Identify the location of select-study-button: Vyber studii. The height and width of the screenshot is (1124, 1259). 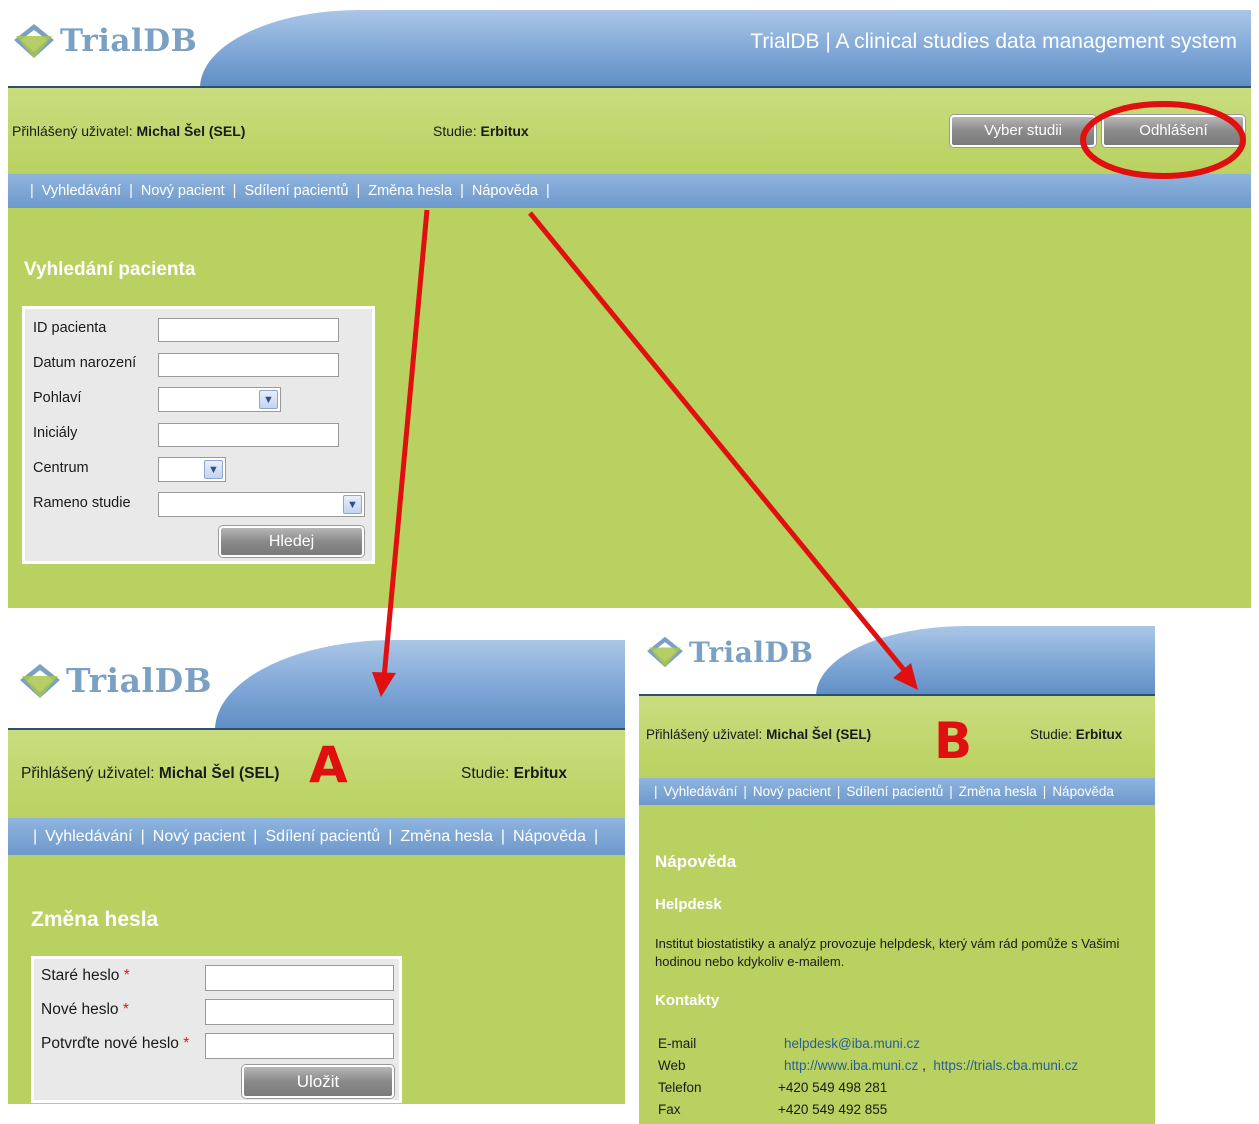
(1023, 131).